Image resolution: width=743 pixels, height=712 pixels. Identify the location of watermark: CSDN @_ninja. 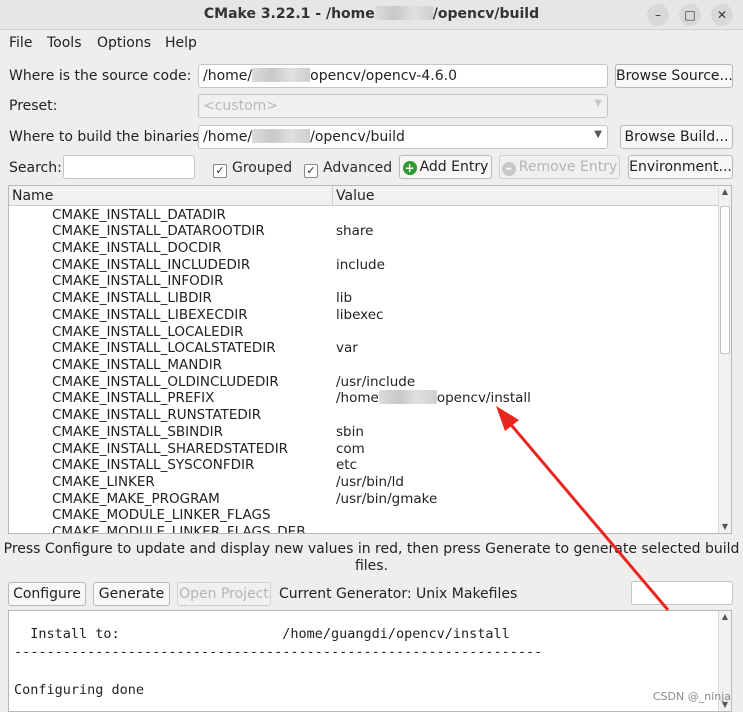
(691, 696).